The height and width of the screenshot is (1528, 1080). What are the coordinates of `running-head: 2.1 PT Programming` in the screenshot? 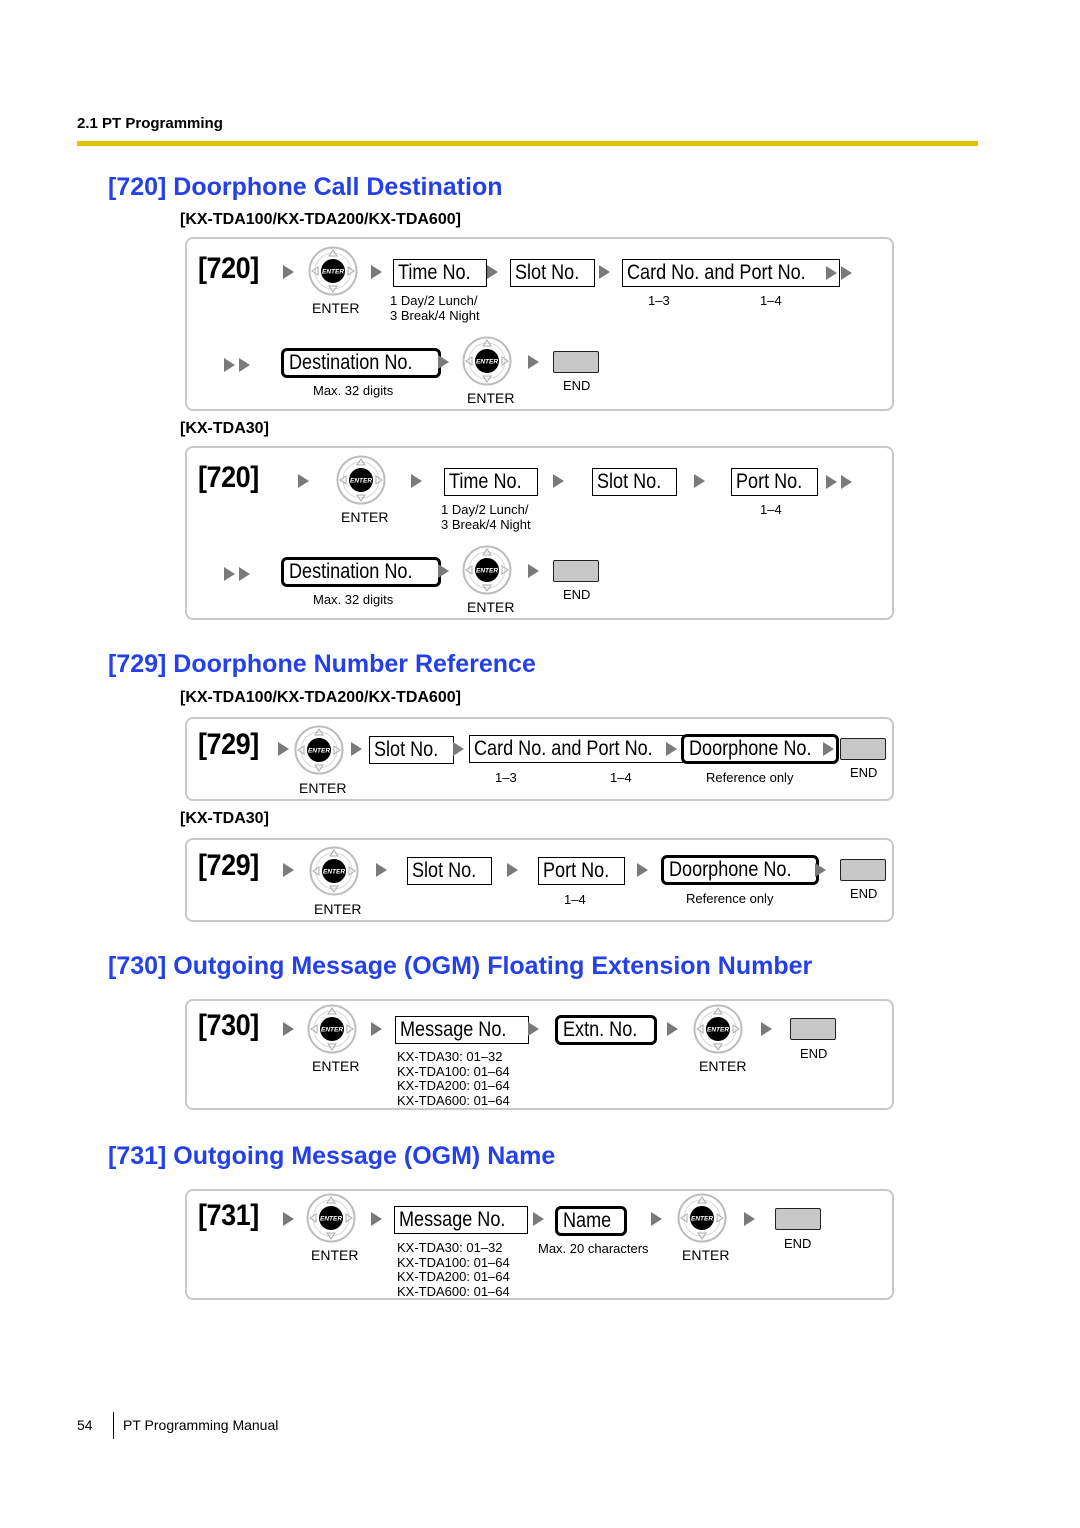 It's located at (150, 123).